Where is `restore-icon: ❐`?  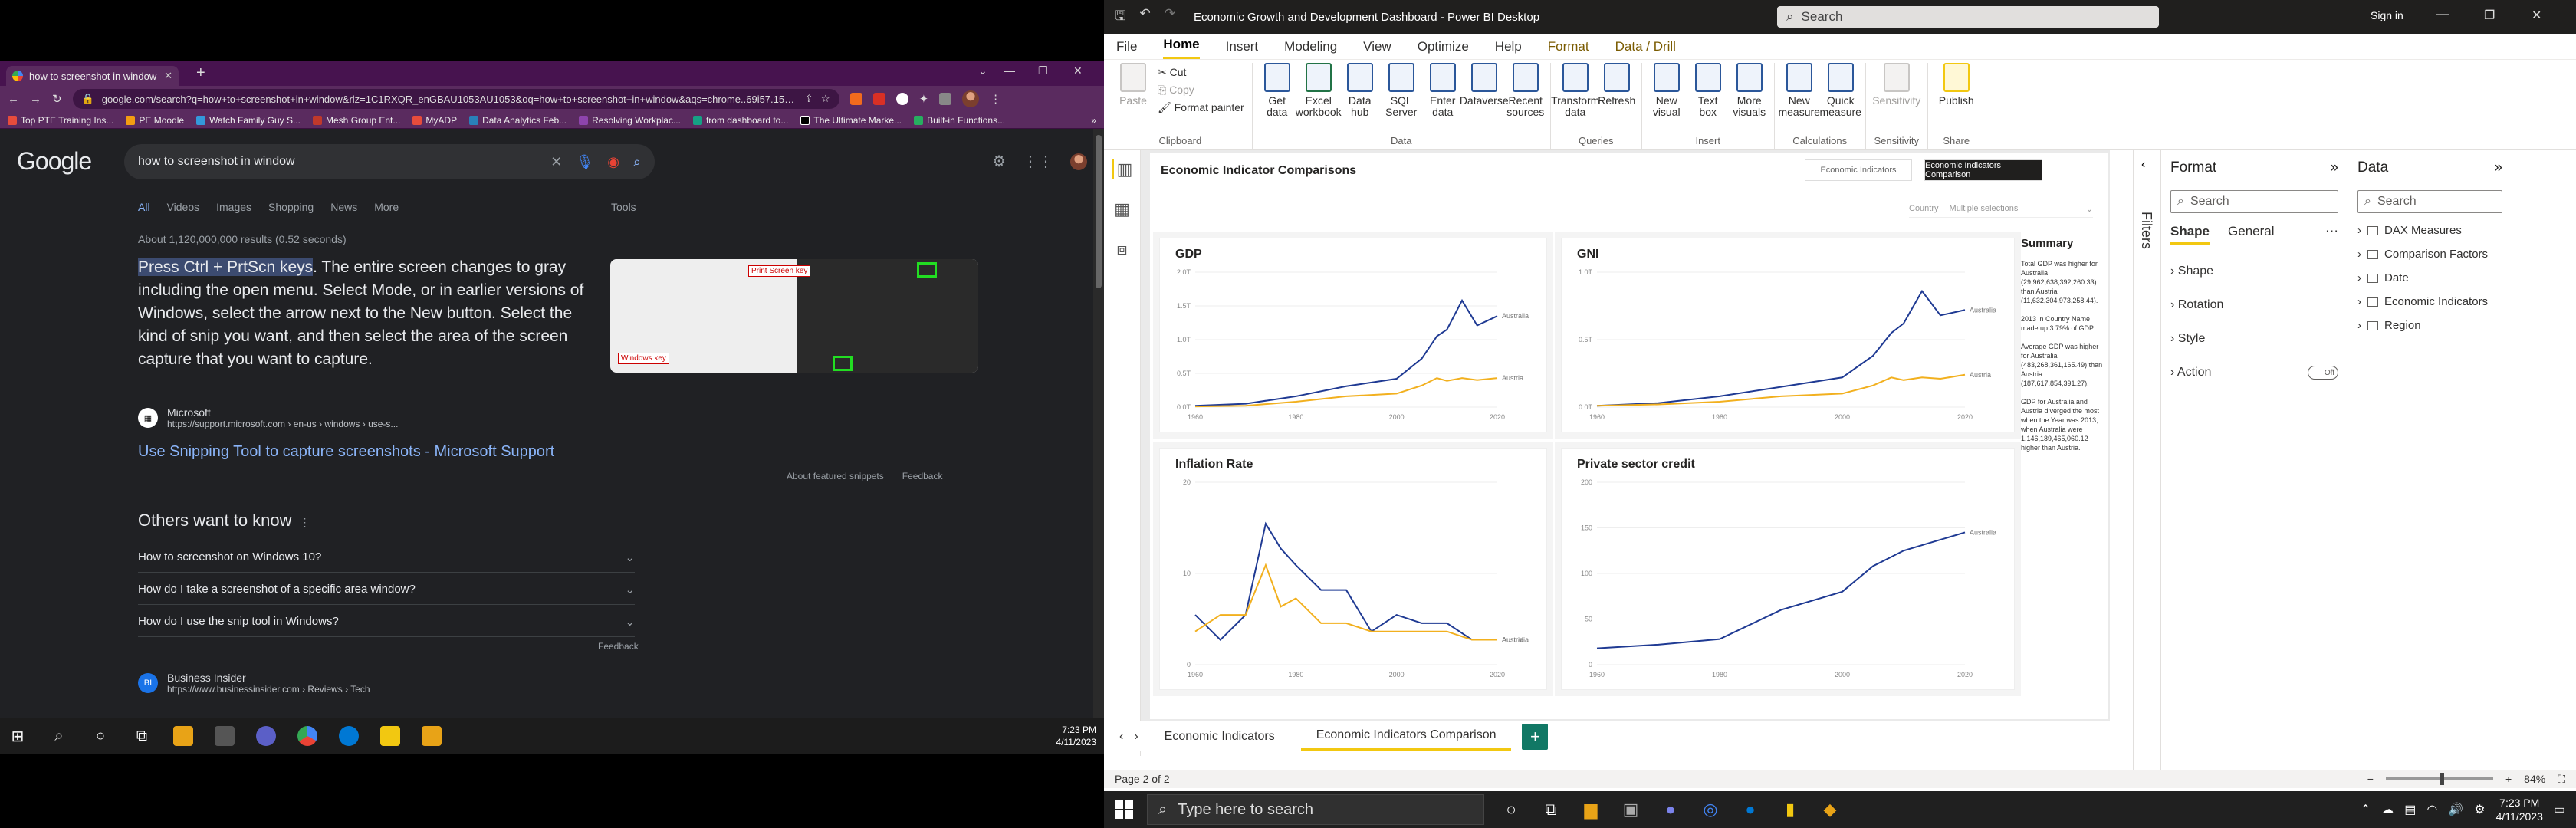 restore-icon: ❐ is located at coordinates (1043, 70).